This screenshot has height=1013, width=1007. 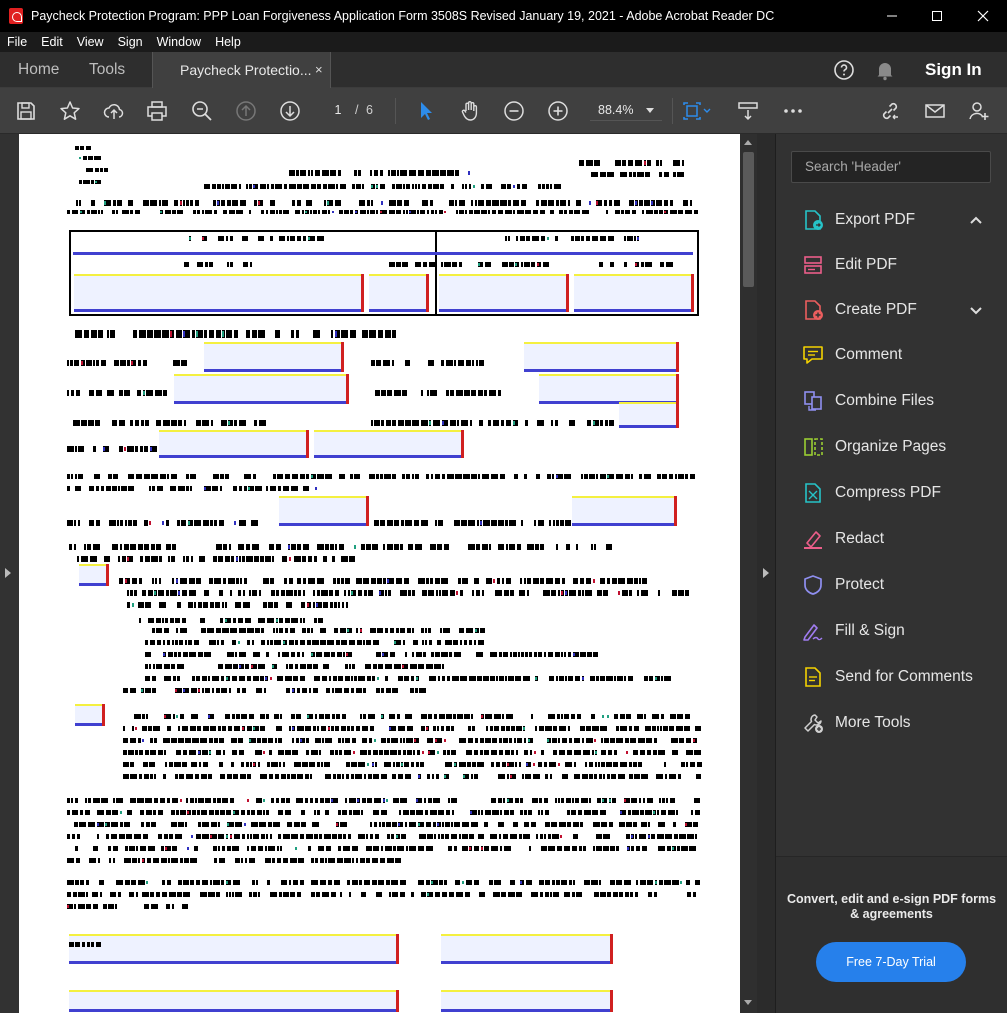 I want to click on tool-create-pdf: Create PDF, so click(x=891, y=310).